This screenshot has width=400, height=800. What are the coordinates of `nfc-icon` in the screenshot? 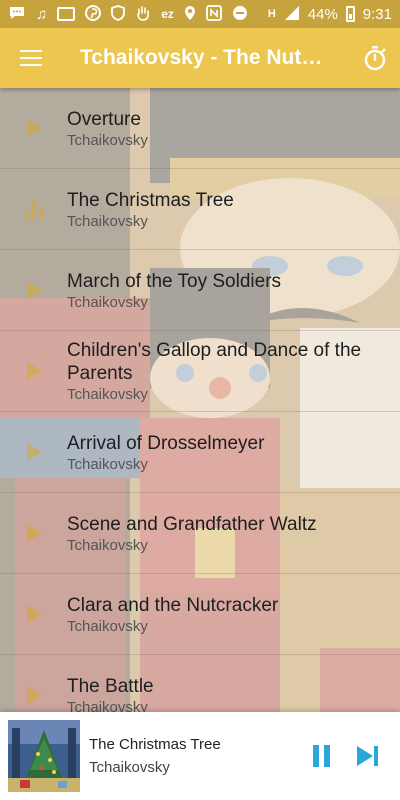 It's located at (214, 14).